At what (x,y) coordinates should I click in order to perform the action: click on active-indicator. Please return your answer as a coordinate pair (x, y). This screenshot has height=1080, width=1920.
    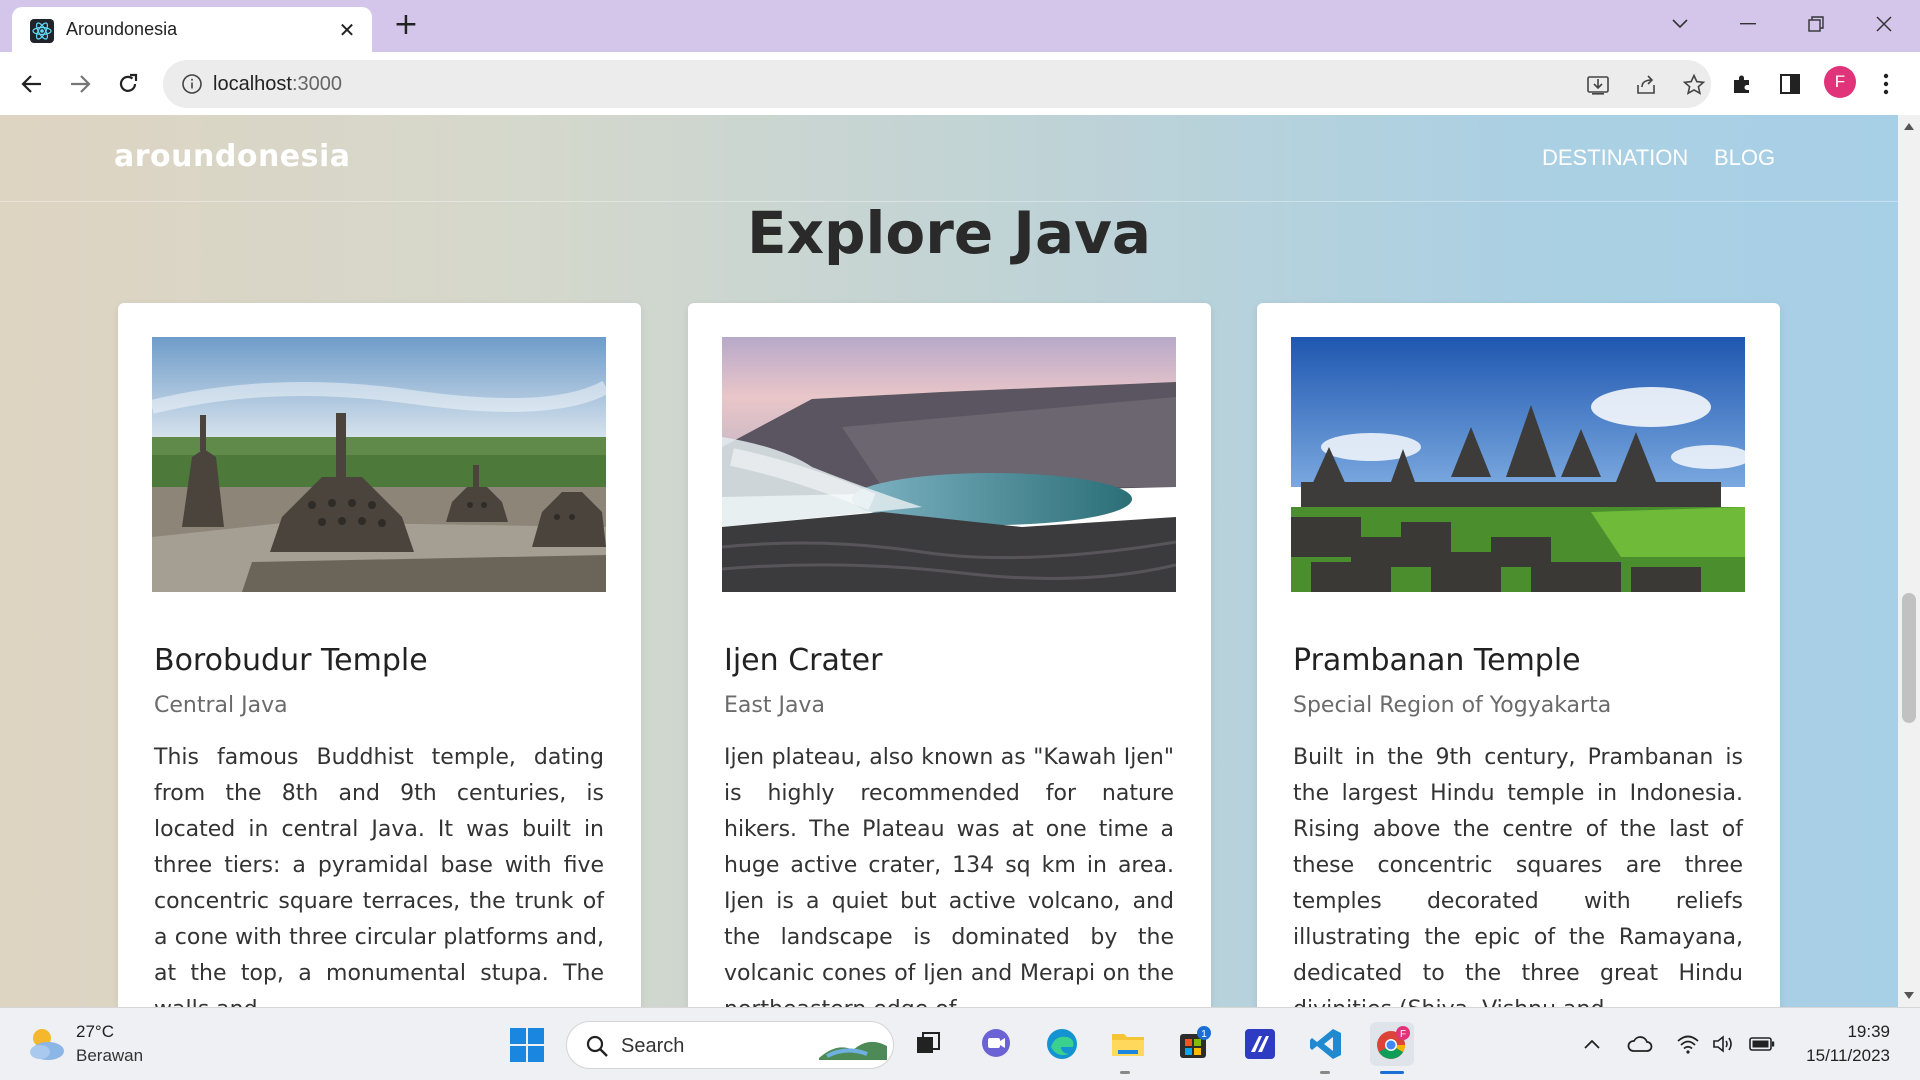
    Looking at the image, I should click on (1392, 1072).